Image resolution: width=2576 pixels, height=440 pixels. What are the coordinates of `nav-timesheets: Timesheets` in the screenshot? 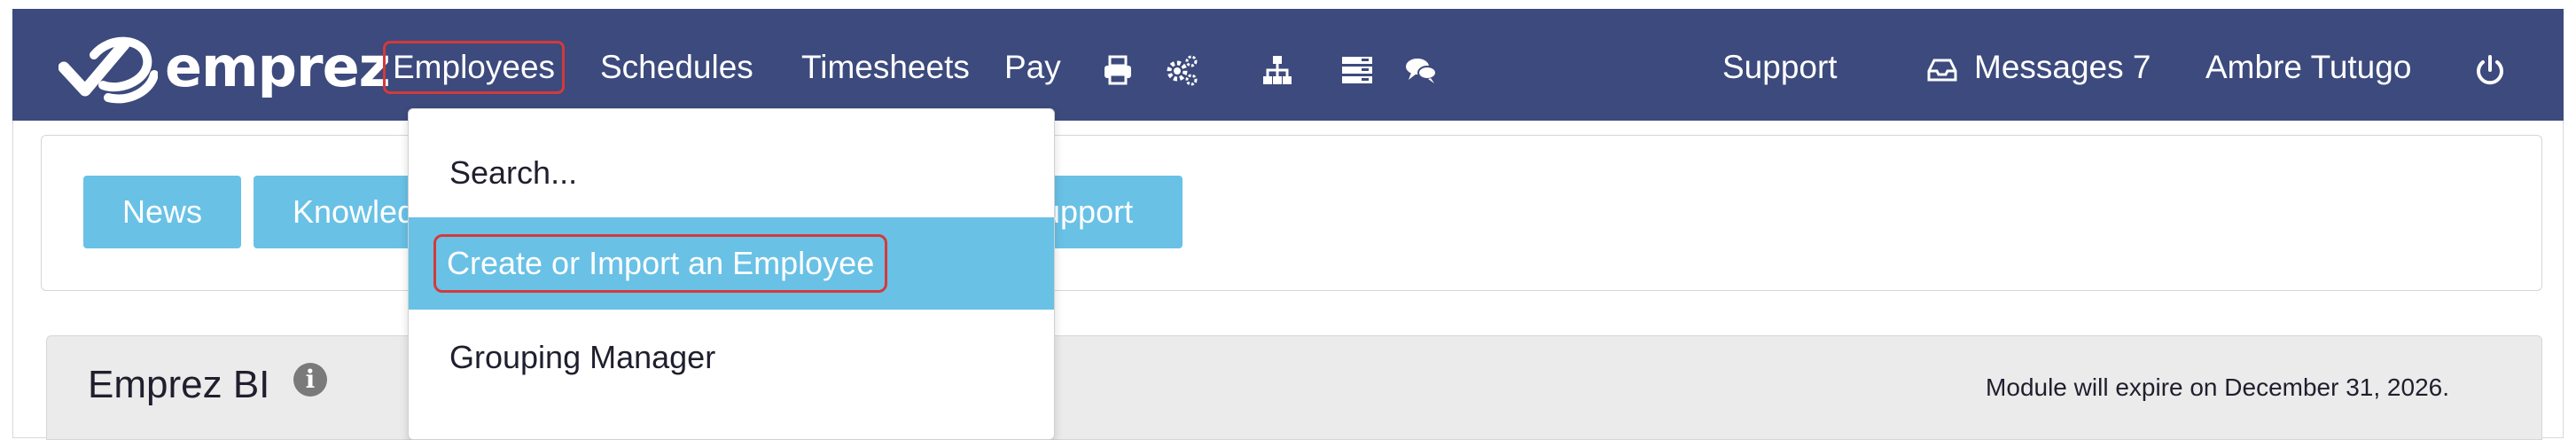 It's located at (885, 67).